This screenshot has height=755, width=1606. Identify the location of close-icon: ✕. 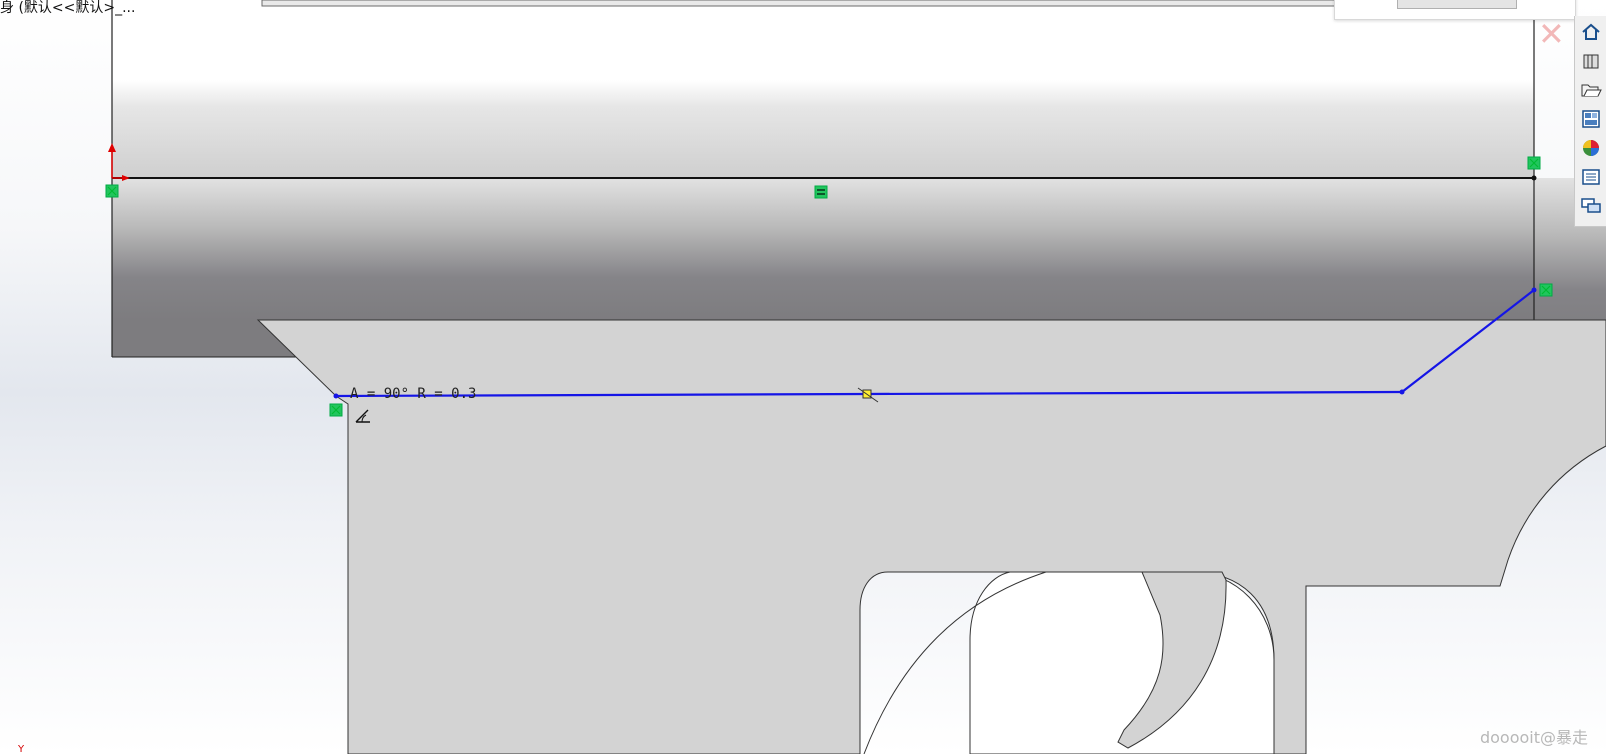
(1551, 34).